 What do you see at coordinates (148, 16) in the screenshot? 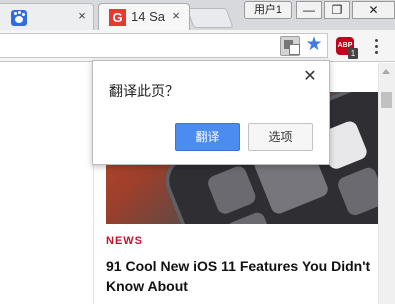
I see `tab-title: 14 Sa` at bounding box center [148, 16].